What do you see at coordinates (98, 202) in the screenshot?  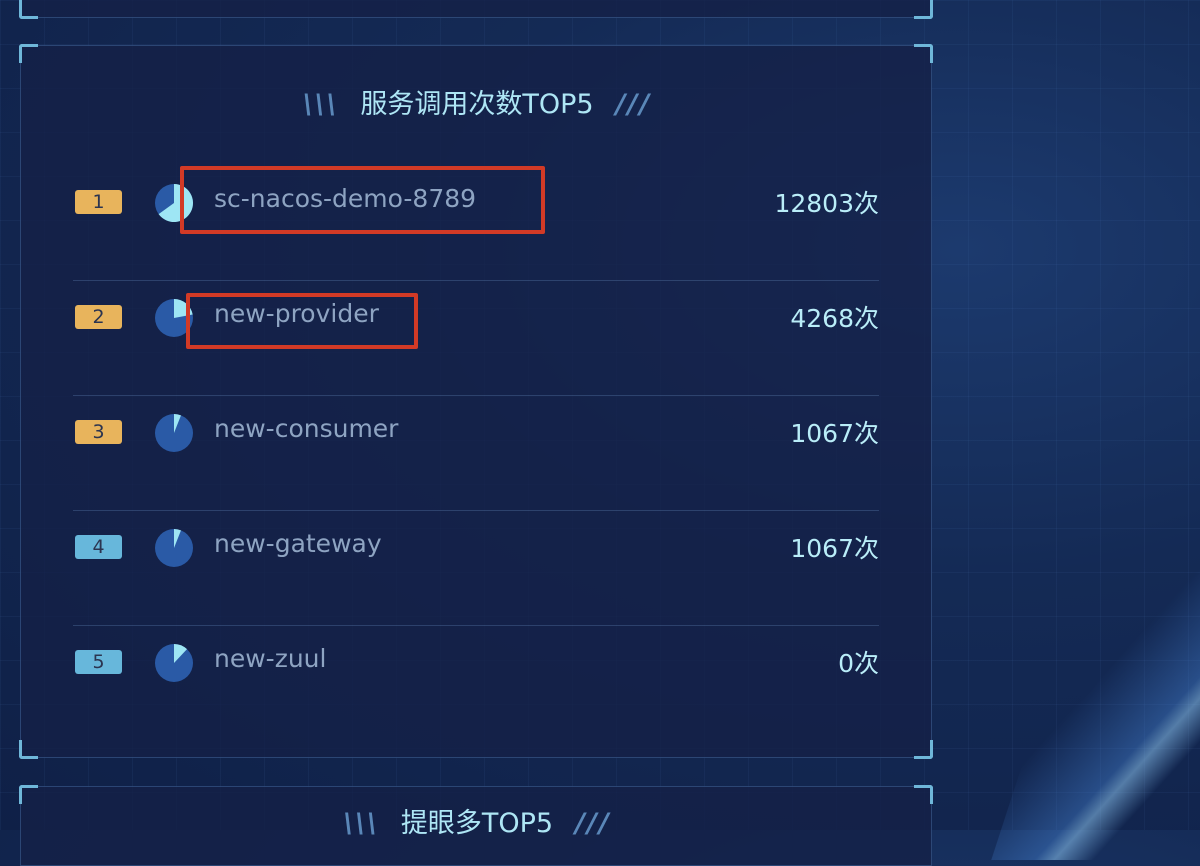 I see `rank-badge: 1` at bounding box center [98, 202].